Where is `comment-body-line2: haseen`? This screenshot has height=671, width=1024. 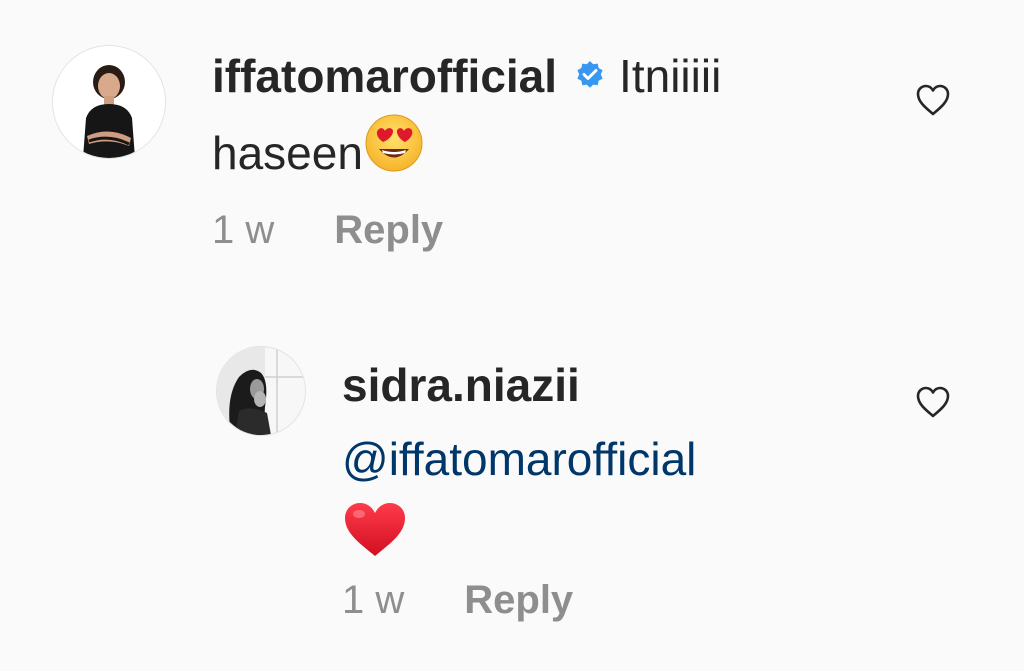
comment-body-line2: haseen is located at coordinates (287, 153).